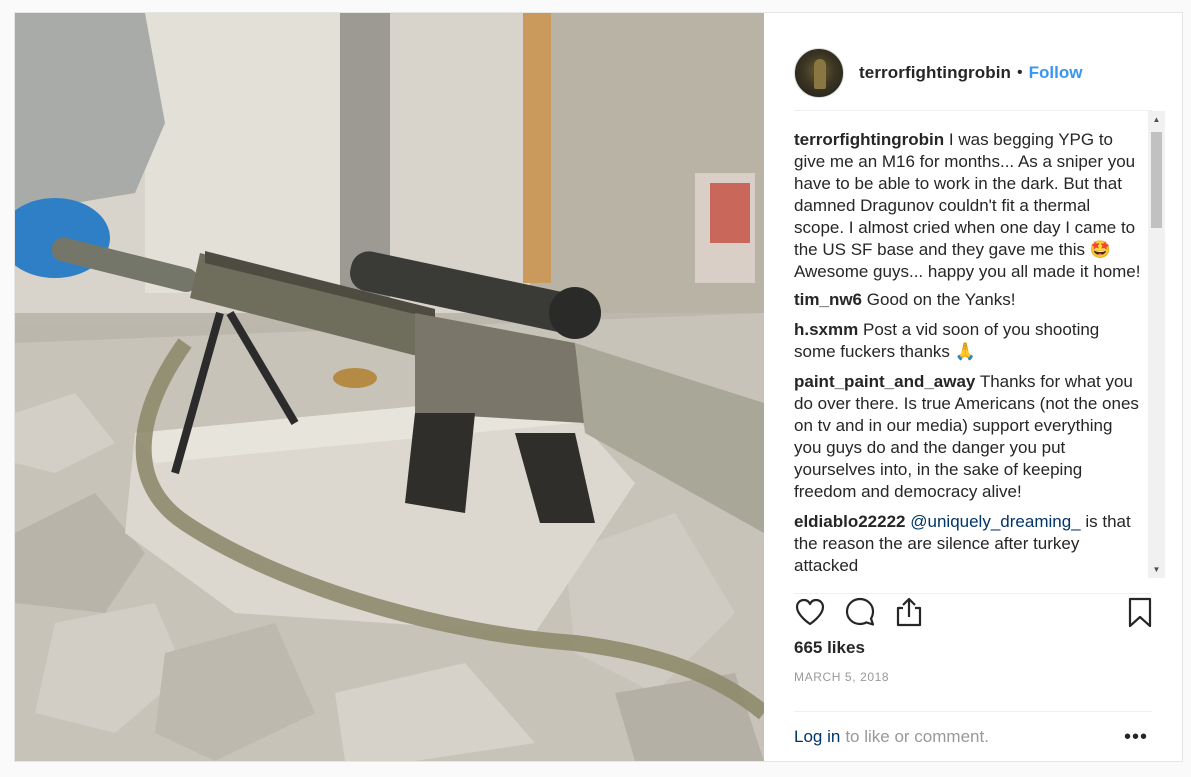 This screenshot has height=777, width=1191. Describe the element at coordinates (819, 72) in the screenshot. I see `avatar` at that location.